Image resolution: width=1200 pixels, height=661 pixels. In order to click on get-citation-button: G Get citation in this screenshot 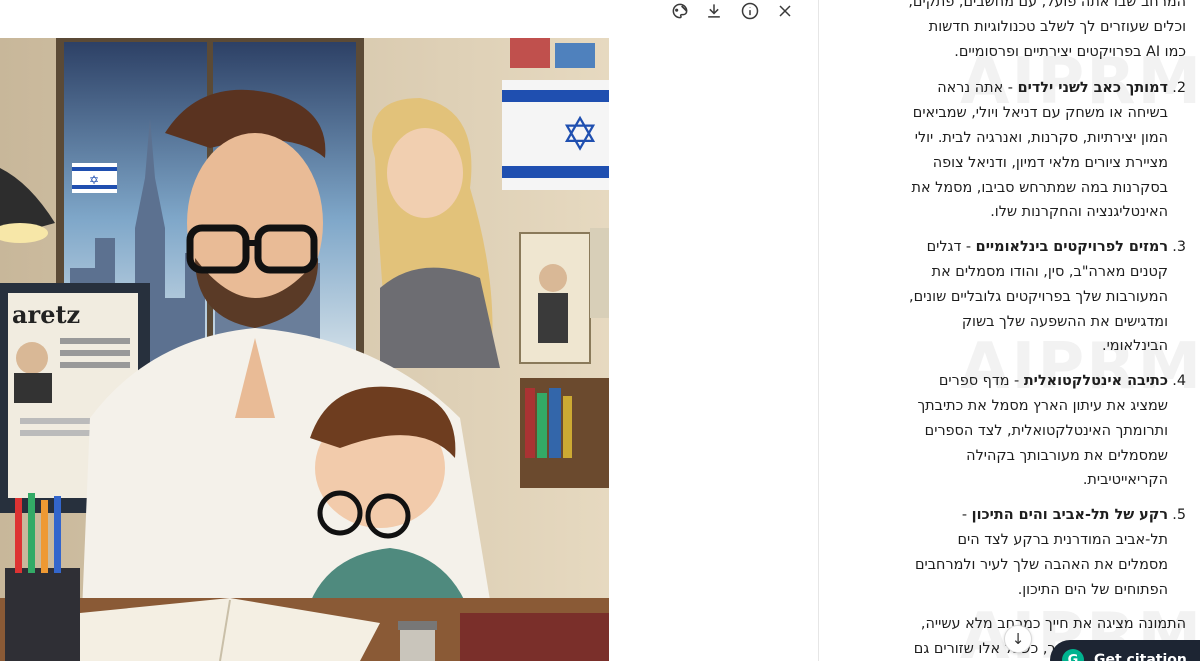, I will do `click(1125, 650)`.